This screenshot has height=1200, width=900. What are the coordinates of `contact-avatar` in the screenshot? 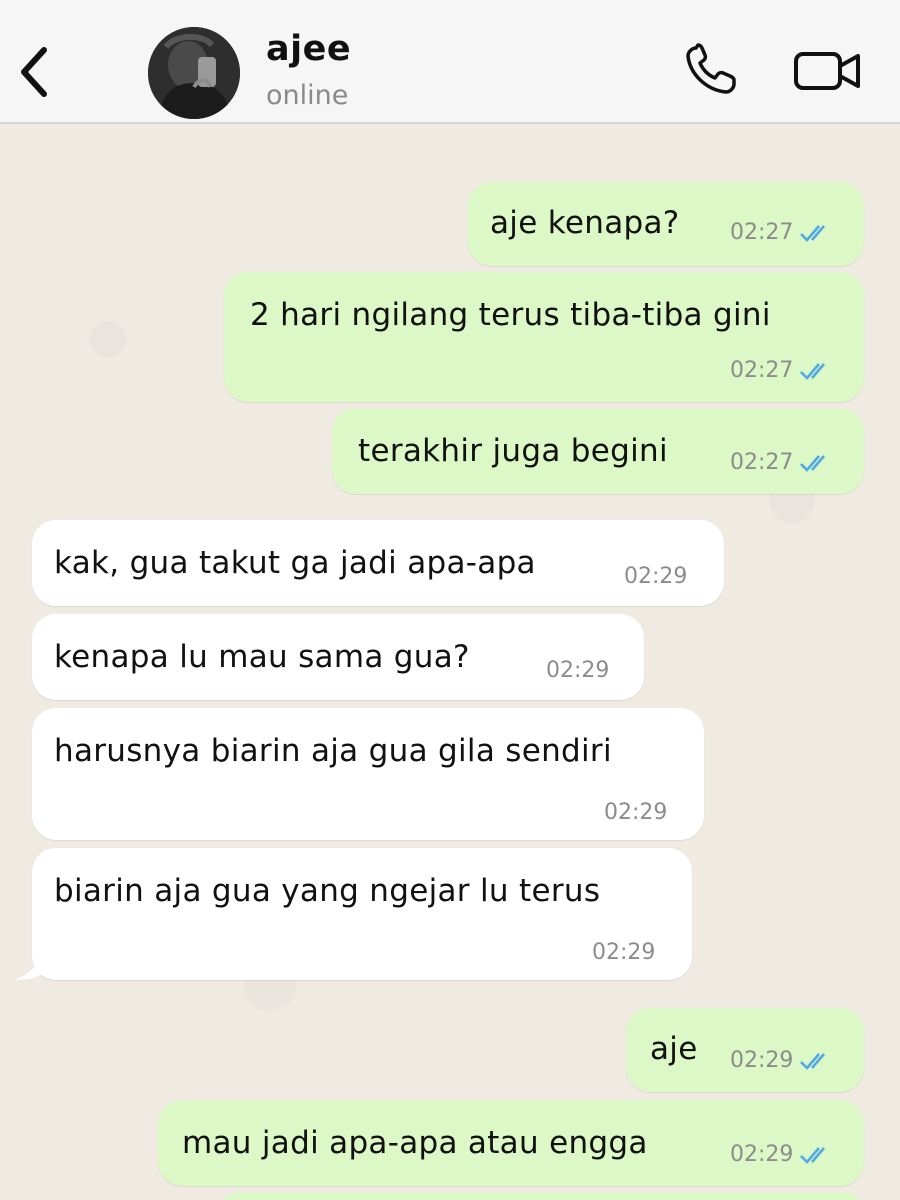 It's located at (194, 73).